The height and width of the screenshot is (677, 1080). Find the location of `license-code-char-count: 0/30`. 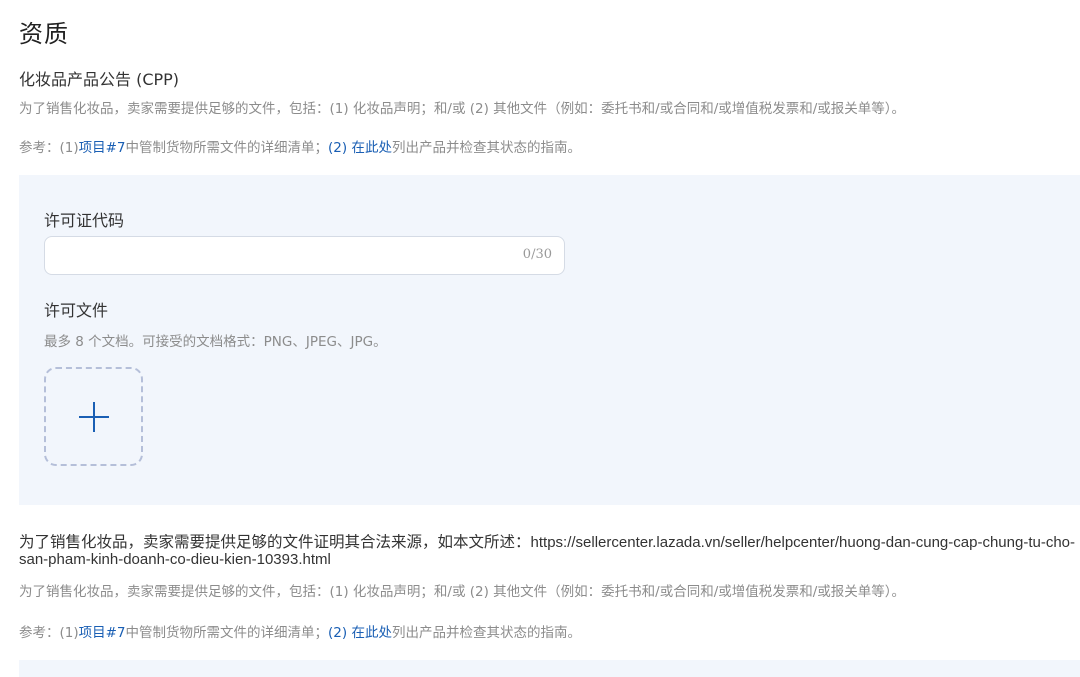

license-code-char-count: 0/30 is located at coordinates (537, 254).